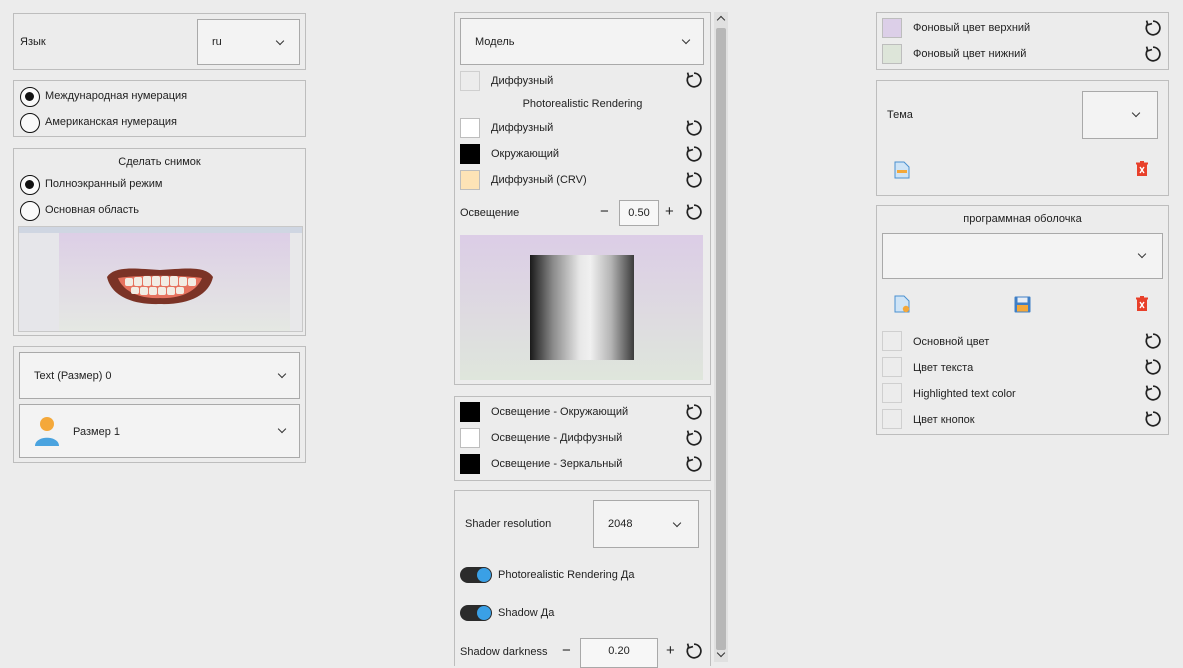 This screenshot has height=668, width=1183. Describe the element at coordinates (972, 28) in the screenshot. I see `bg-top-label: Фоновый цвет верхний` at that location.